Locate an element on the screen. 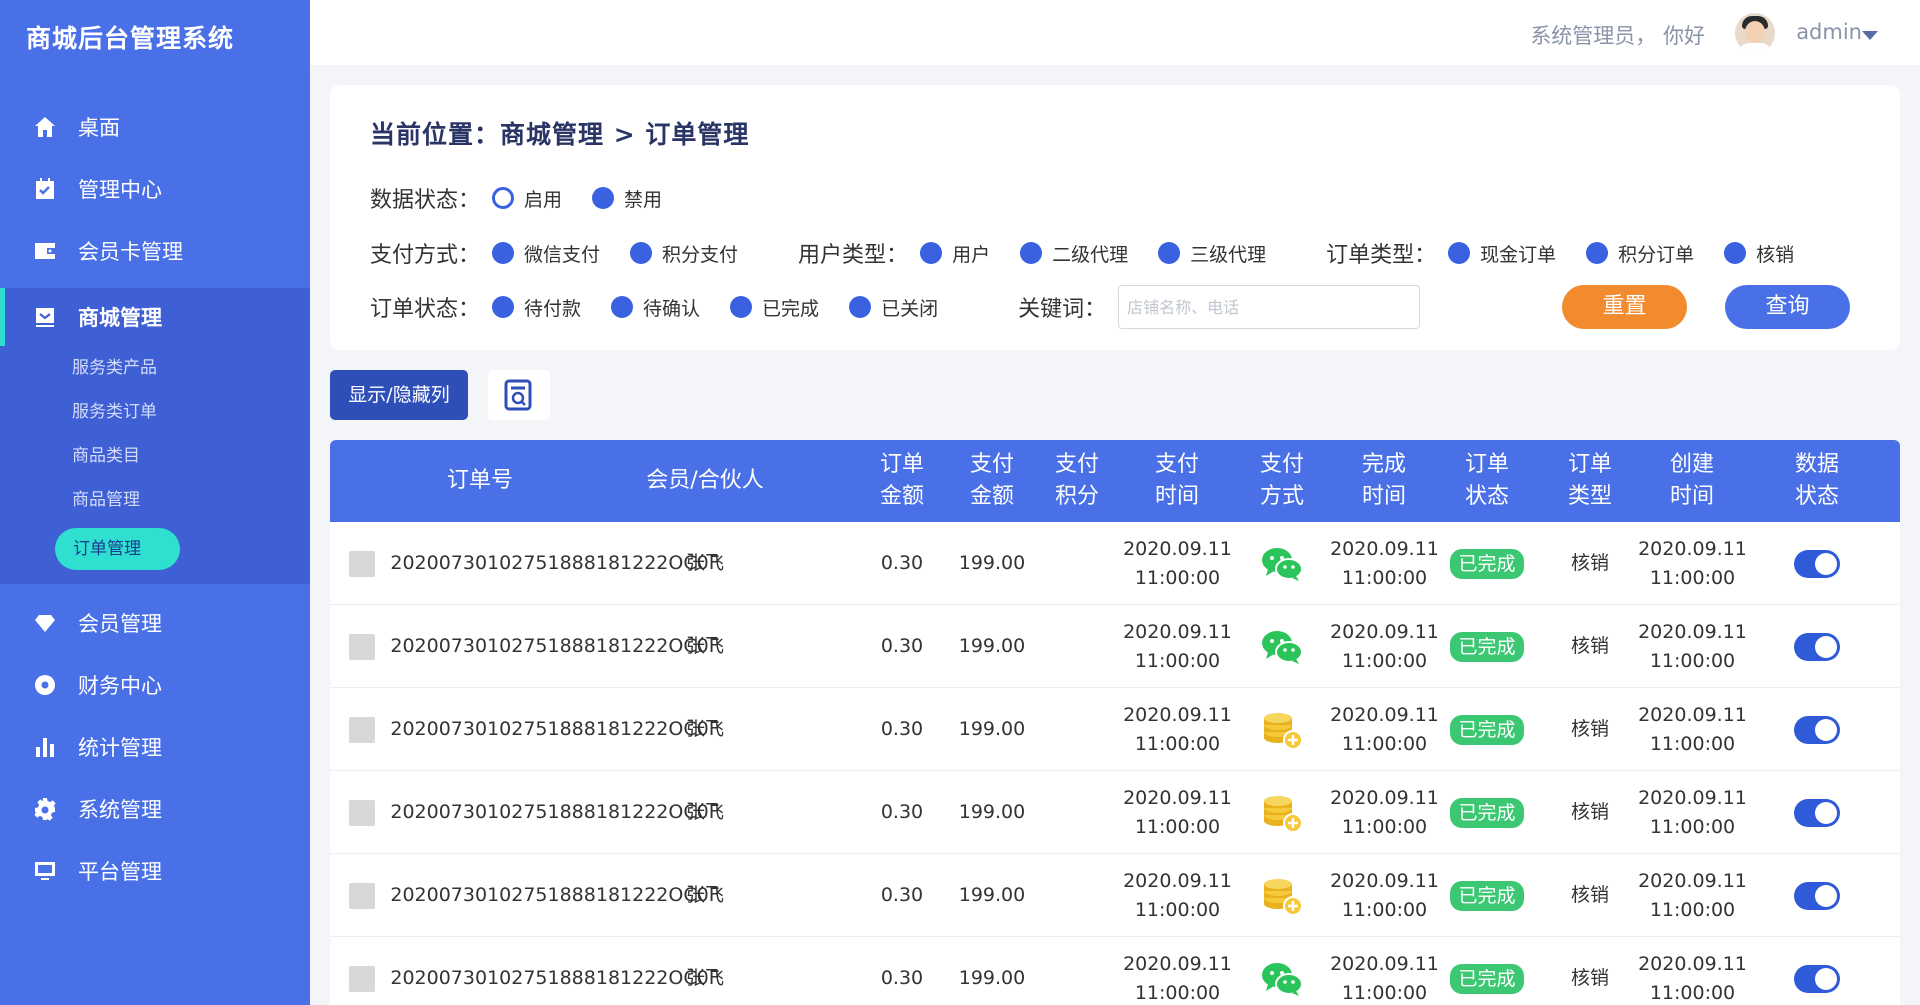  avatar is located at coordinates (1755, 33).